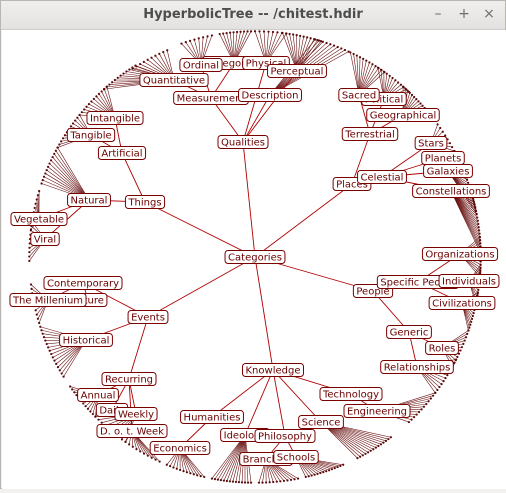 This screenshot has width=506, height=493. I want to click on tree-node-label: Galaxies, so click(448, 172).